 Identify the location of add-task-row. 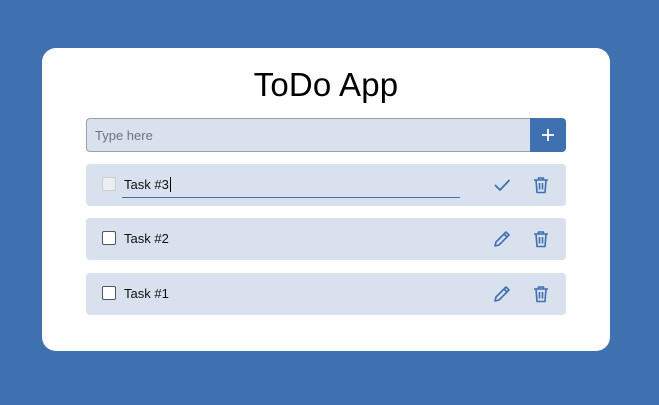
(326, 135).